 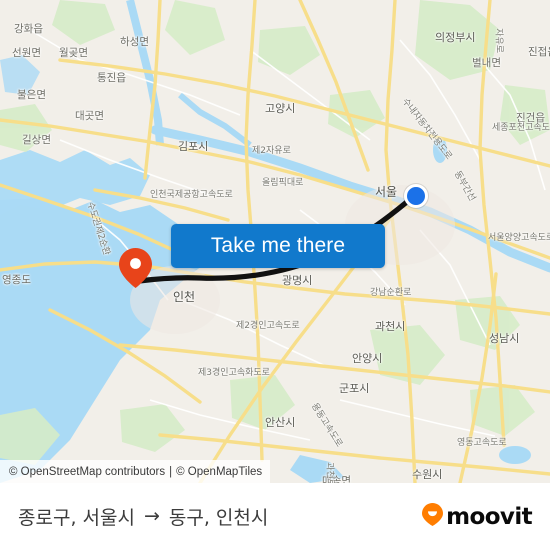 I want to click on footer-bar: 종로구, 서울시 → 동구, 인천시 moovit, so click(x=275, y=516).